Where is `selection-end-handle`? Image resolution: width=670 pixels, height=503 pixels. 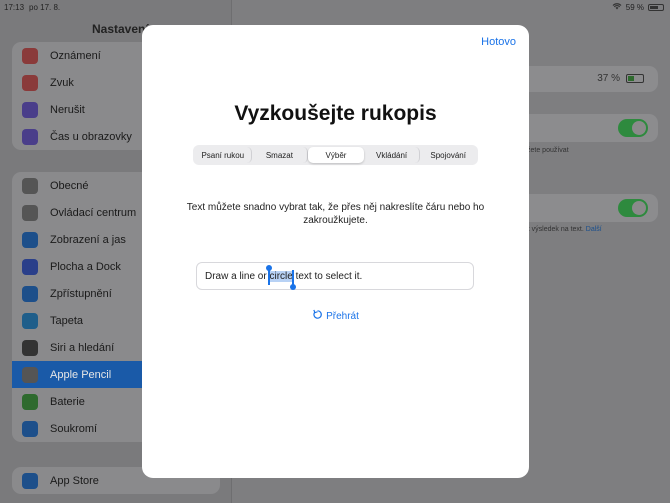
selection-end-handle is located at coordinates (292, 279).